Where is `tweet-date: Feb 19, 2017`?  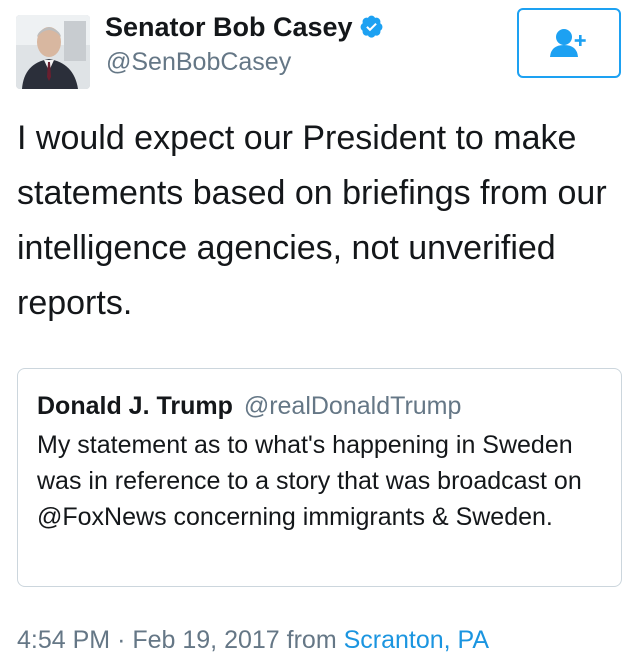 tweet-date: Feb 19, 2017 is located at coordinates (205, 640).